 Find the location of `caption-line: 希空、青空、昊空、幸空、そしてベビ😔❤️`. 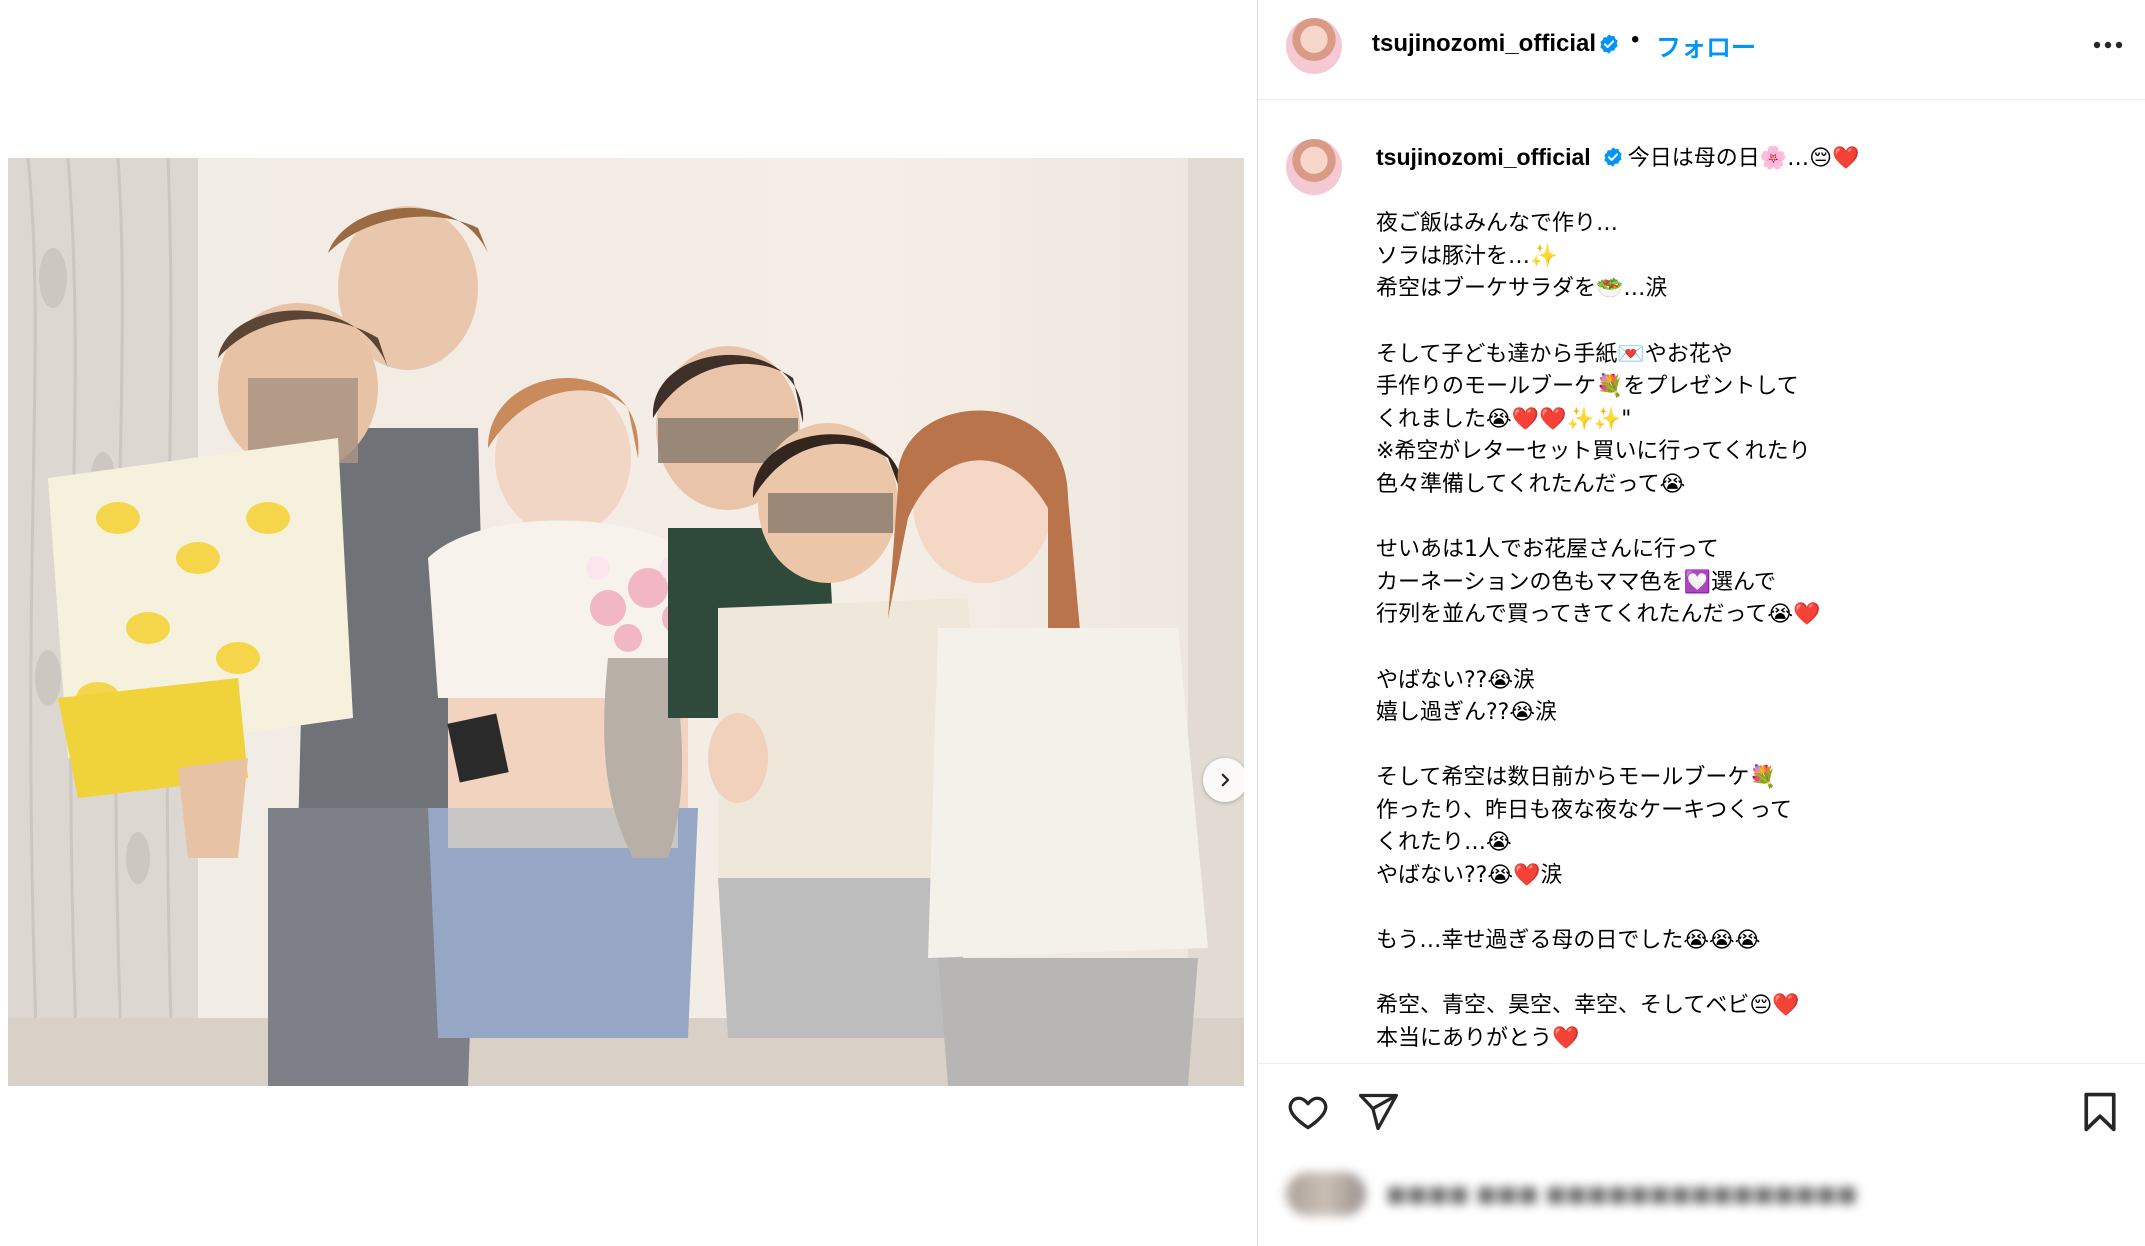

caption-line: 希空、青空、昊空、幸空、そしてベビ😔❤️ is located at coordinates (1588, 1006).